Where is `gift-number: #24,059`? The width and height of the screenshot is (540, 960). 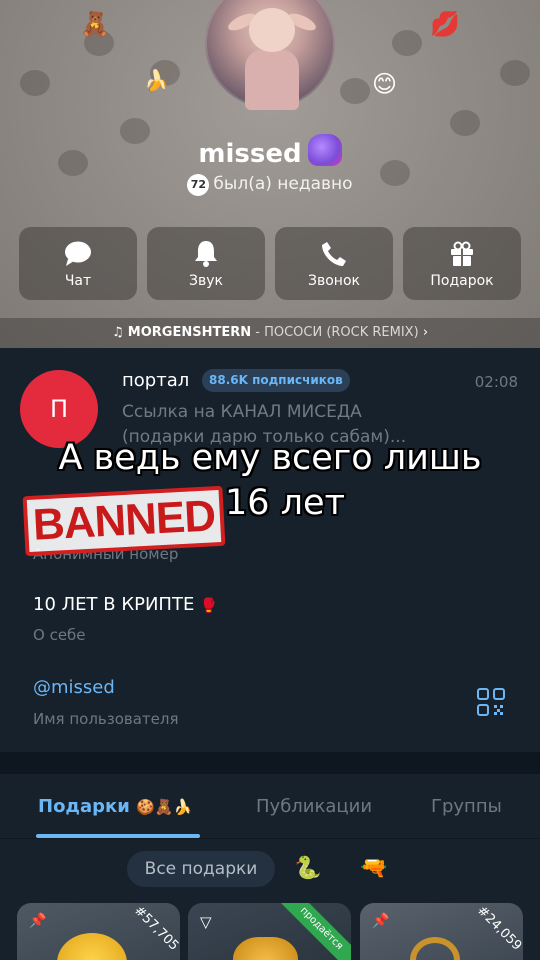
gift-number: #24,059 is located at coordinates (498, 928).